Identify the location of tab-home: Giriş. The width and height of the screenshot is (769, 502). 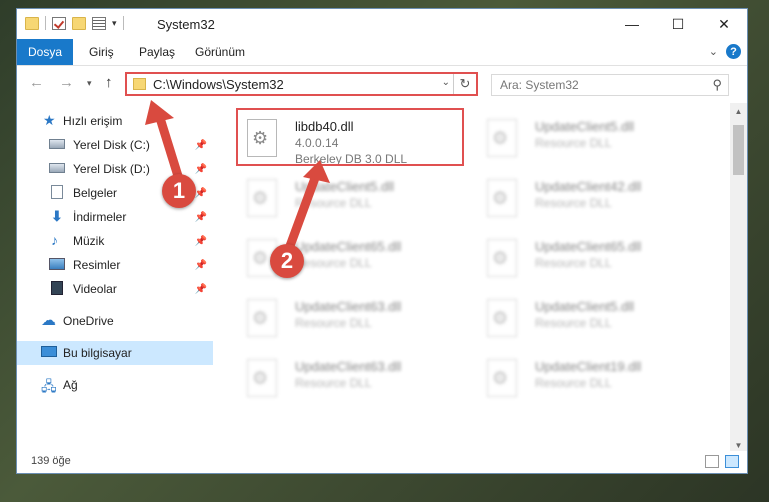
(101, 52).